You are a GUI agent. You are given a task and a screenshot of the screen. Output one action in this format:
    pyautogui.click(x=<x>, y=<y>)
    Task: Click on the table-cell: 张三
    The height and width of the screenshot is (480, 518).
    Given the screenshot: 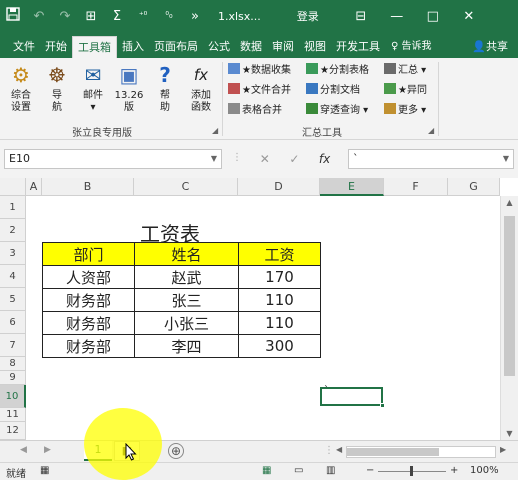 What is the action you would take?
    pyautogui.click(x=186, y=300)
    